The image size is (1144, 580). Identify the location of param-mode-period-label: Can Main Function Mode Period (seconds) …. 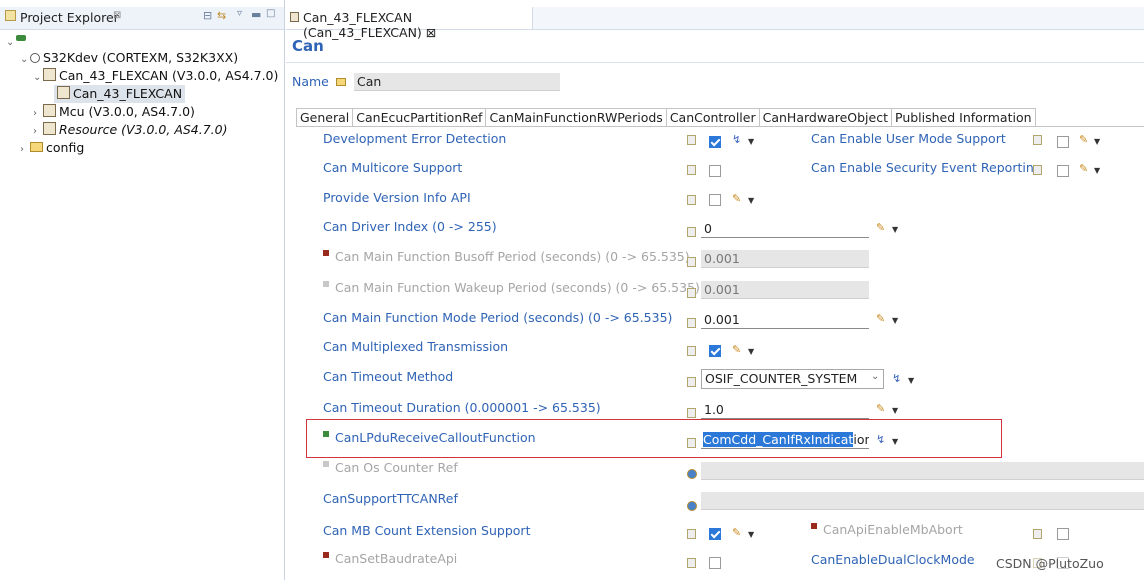
(498, 317).